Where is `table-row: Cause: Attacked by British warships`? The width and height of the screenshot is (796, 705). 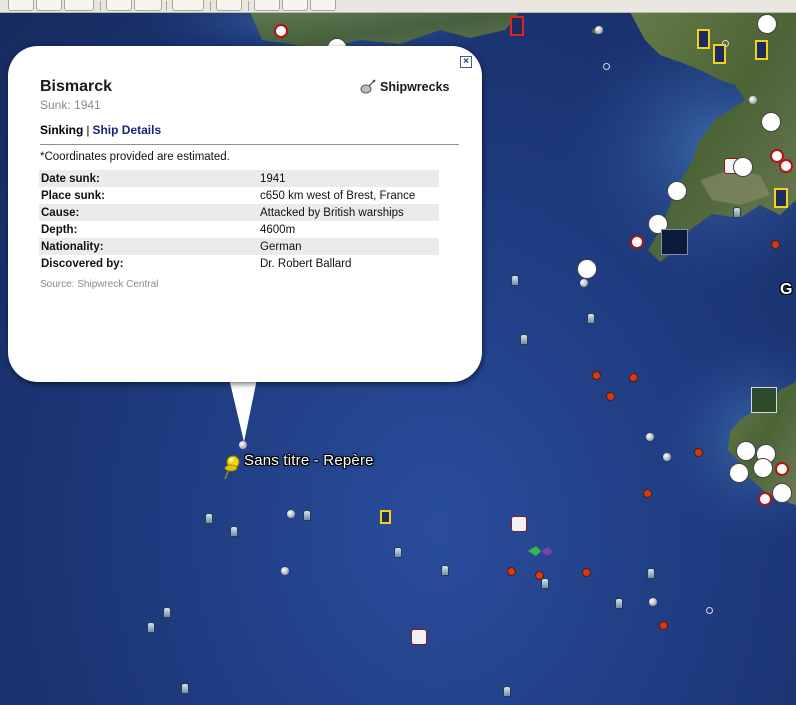
table-row: Cause: Attacked by British warships is located at coordinates (239, 212).